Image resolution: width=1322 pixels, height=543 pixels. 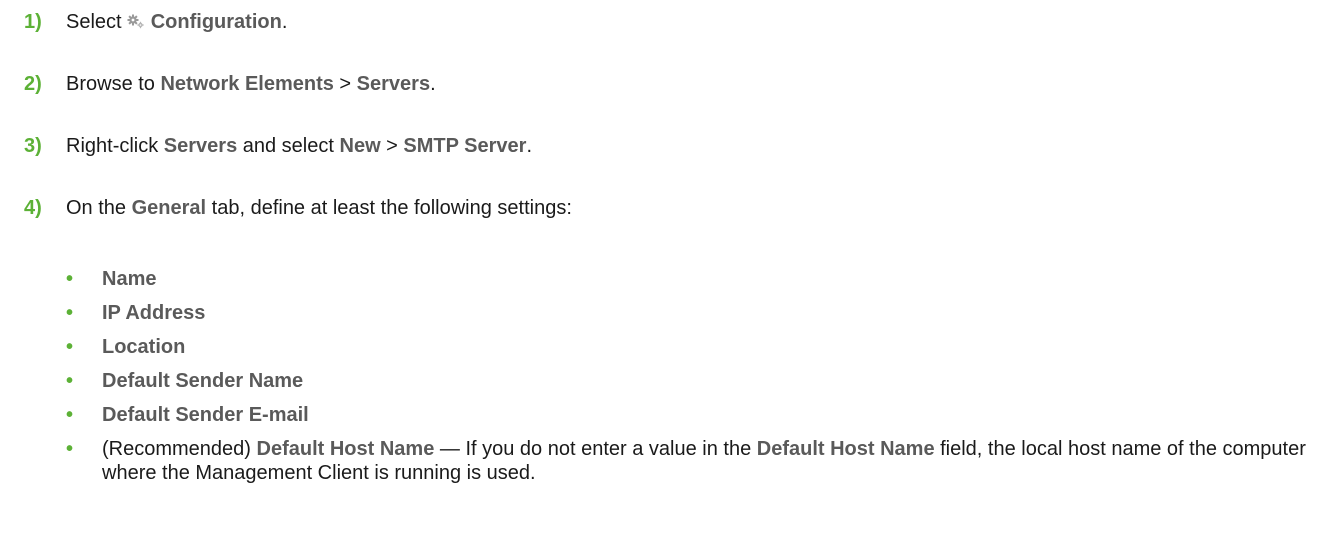 What do you see at coordinates (113, 84) in the screenshot?
I see `step-text-part: Browse to` at bounding box center [113, 84].